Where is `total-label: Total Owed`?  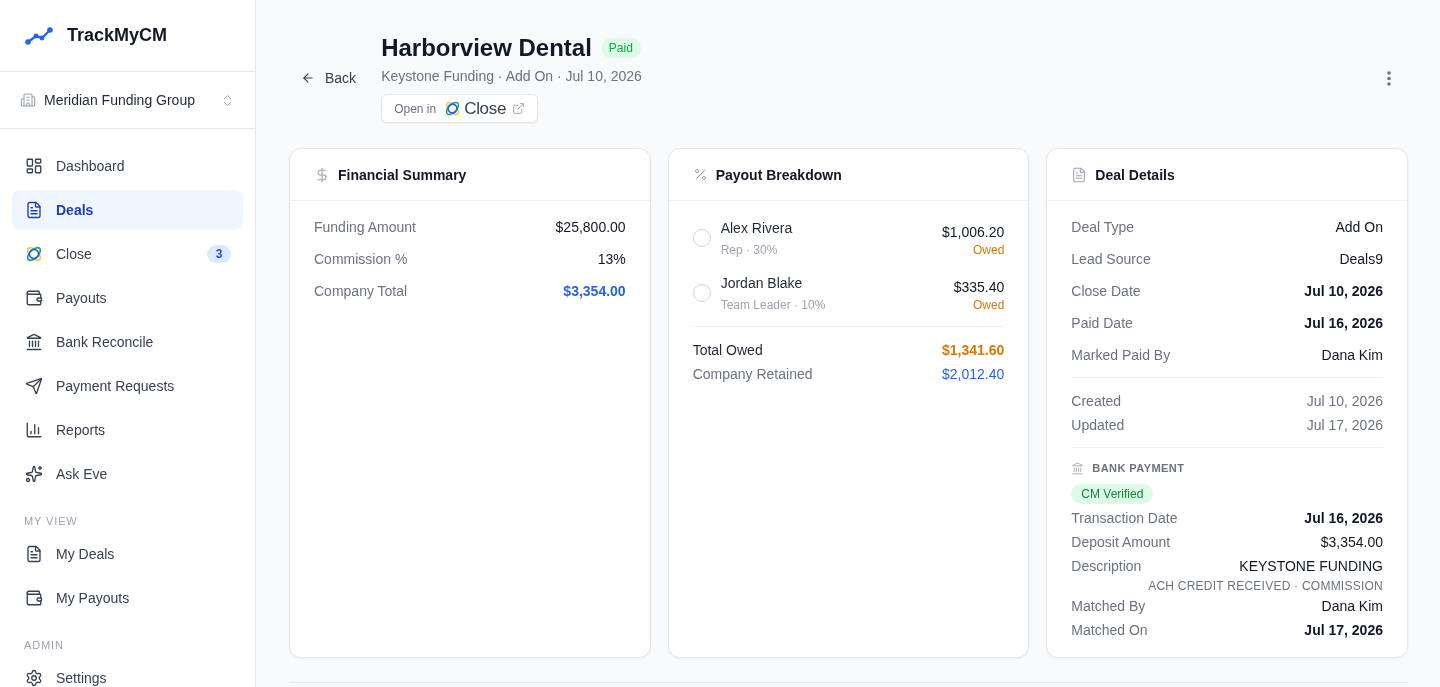 total-label: Total Owed is located at coordinates (727, 350).